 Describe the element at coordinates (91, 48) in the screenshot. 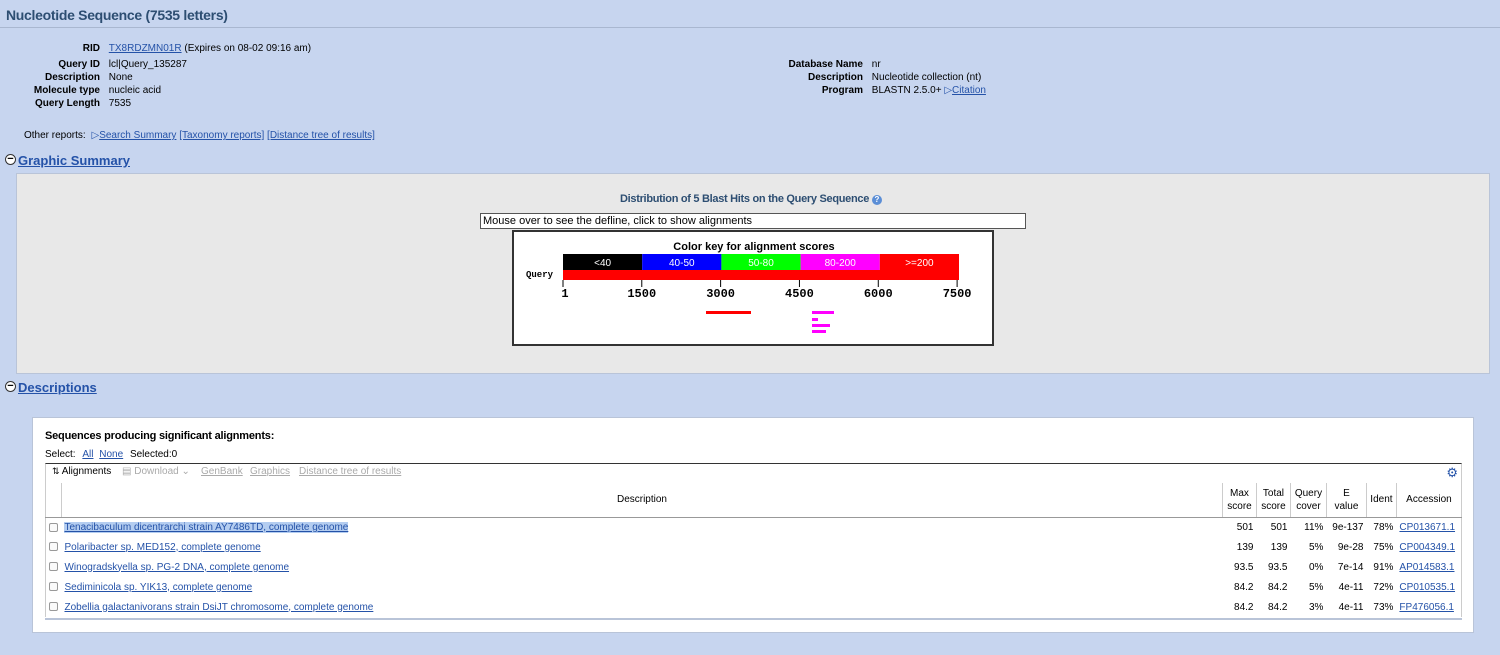

I see `rid-label: RID` at that location.